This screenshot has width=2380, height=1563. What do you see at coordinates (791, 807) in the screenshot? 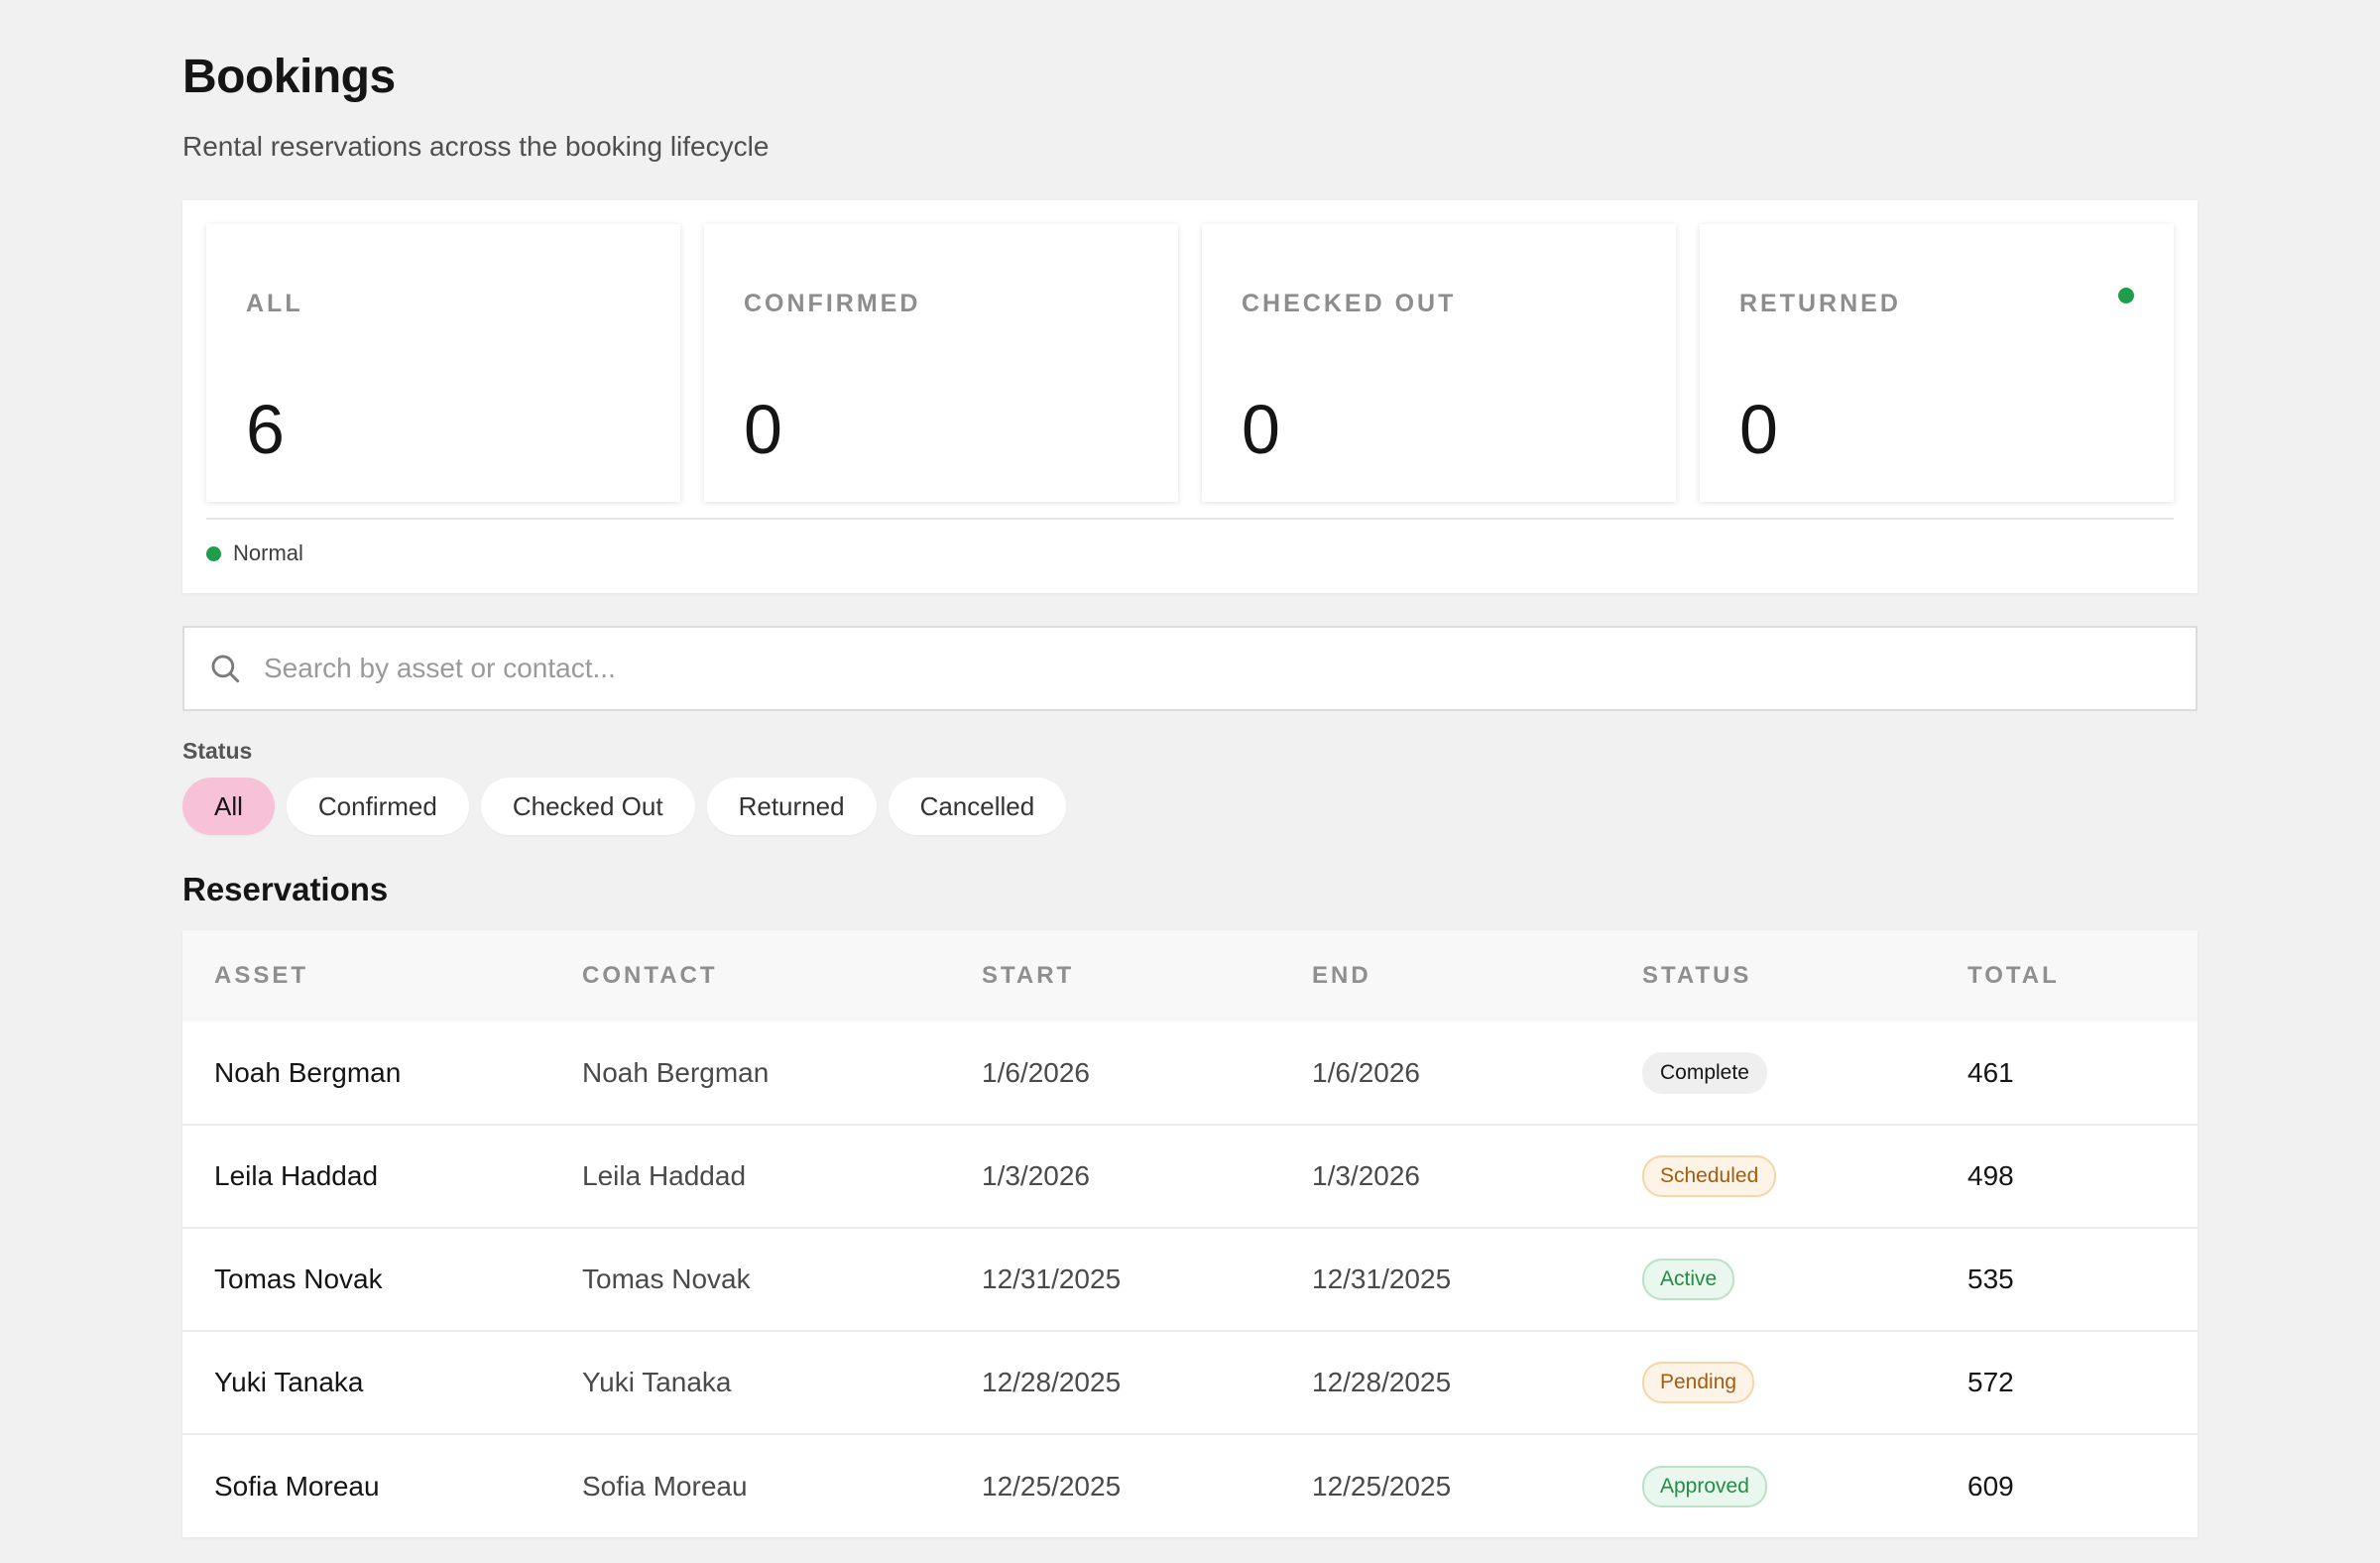
I see `filter-chip-returned: Returned` at bounding box center [791, 807].